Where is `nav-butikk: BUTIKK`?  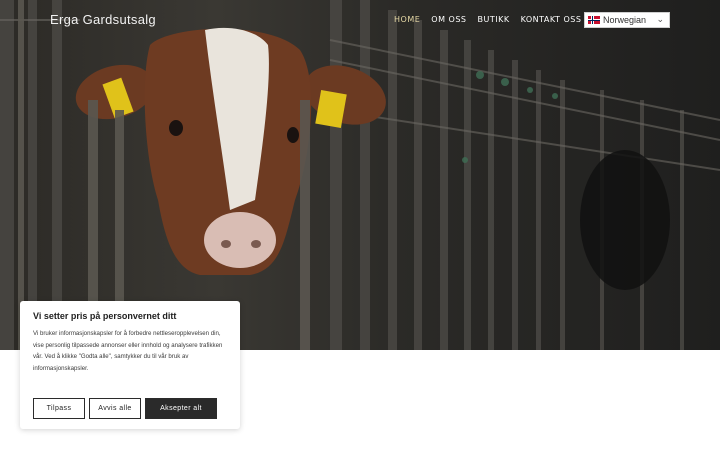 nav-butikk: BUTIKK is located at coordinates (493, 19).